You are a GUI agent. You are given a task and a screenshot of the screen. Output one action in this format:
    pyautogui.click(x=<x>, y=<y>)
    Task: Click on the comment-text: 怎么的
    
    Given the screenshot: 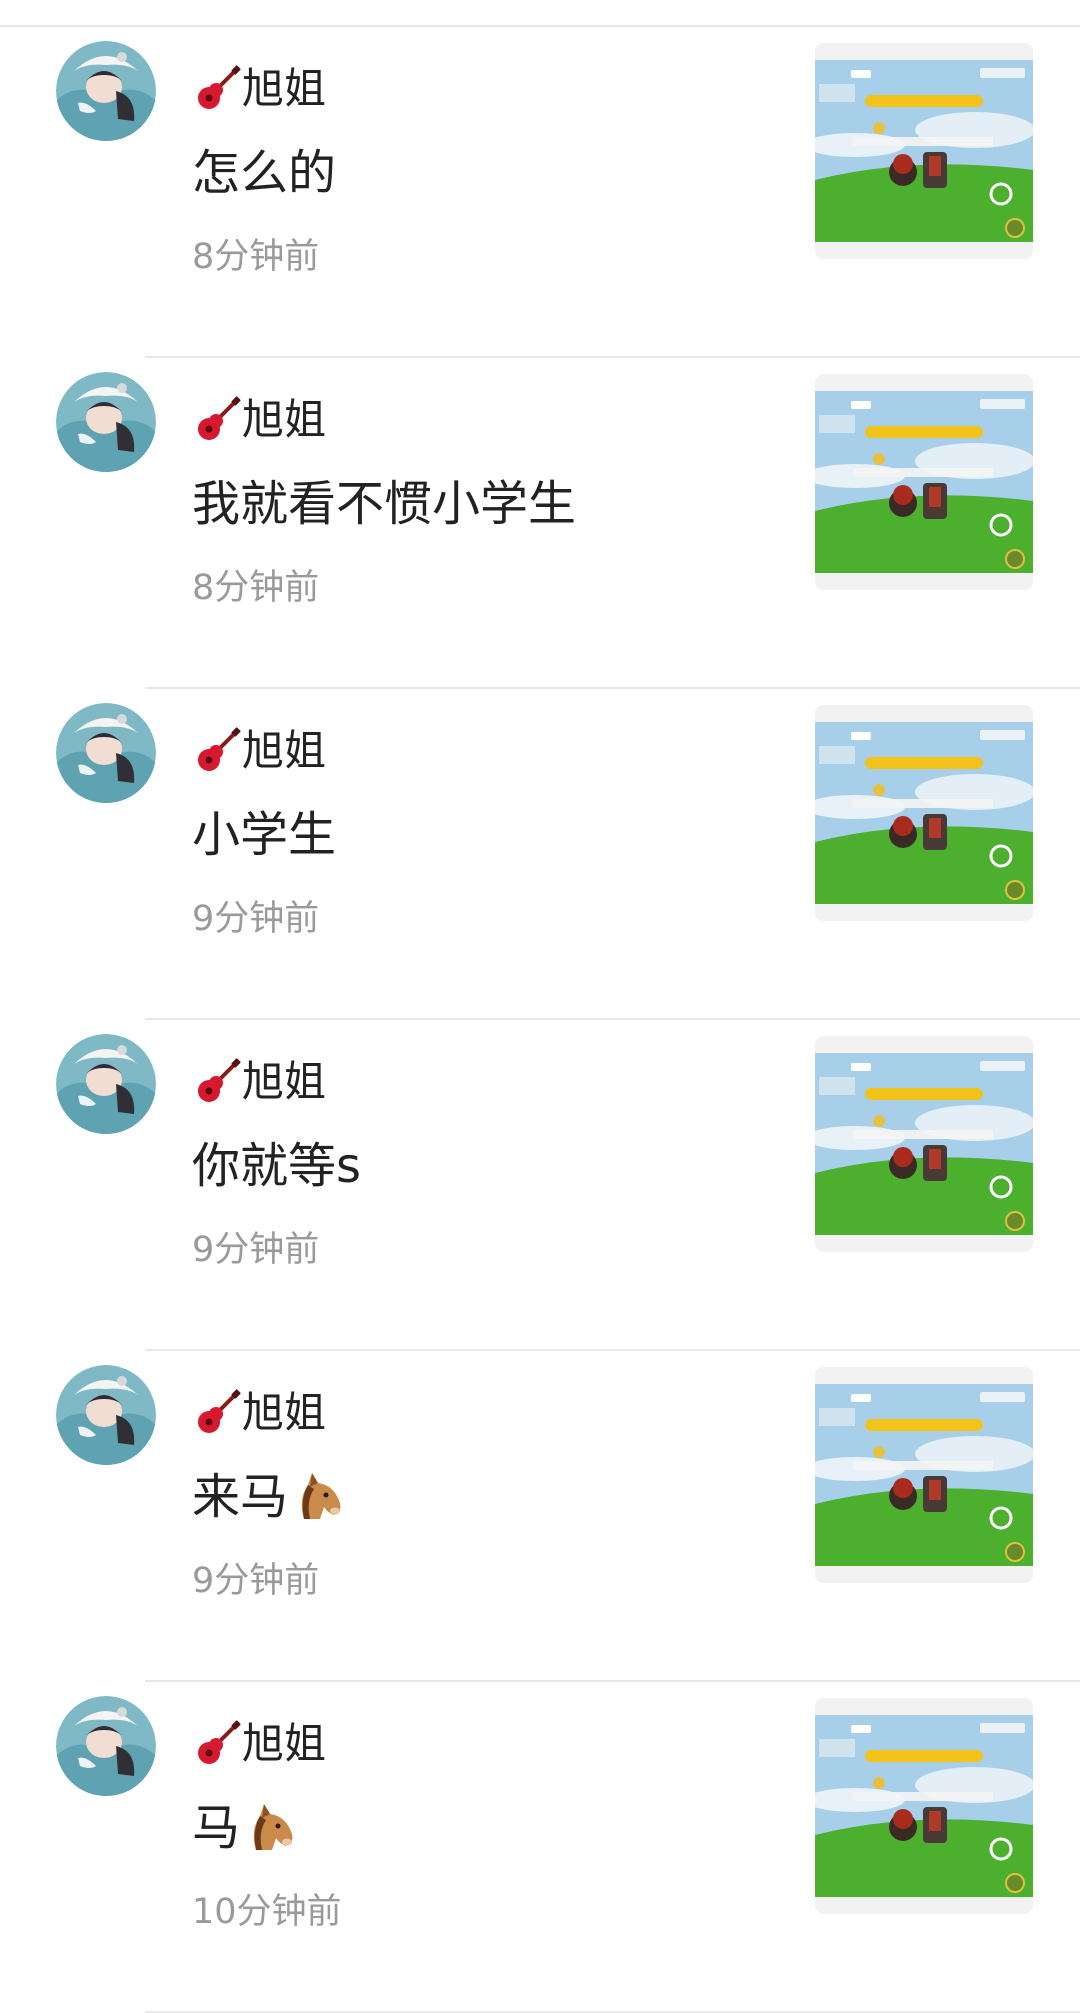 What is the action you would take?
    pyautogui.click(x=264, y=173)
    